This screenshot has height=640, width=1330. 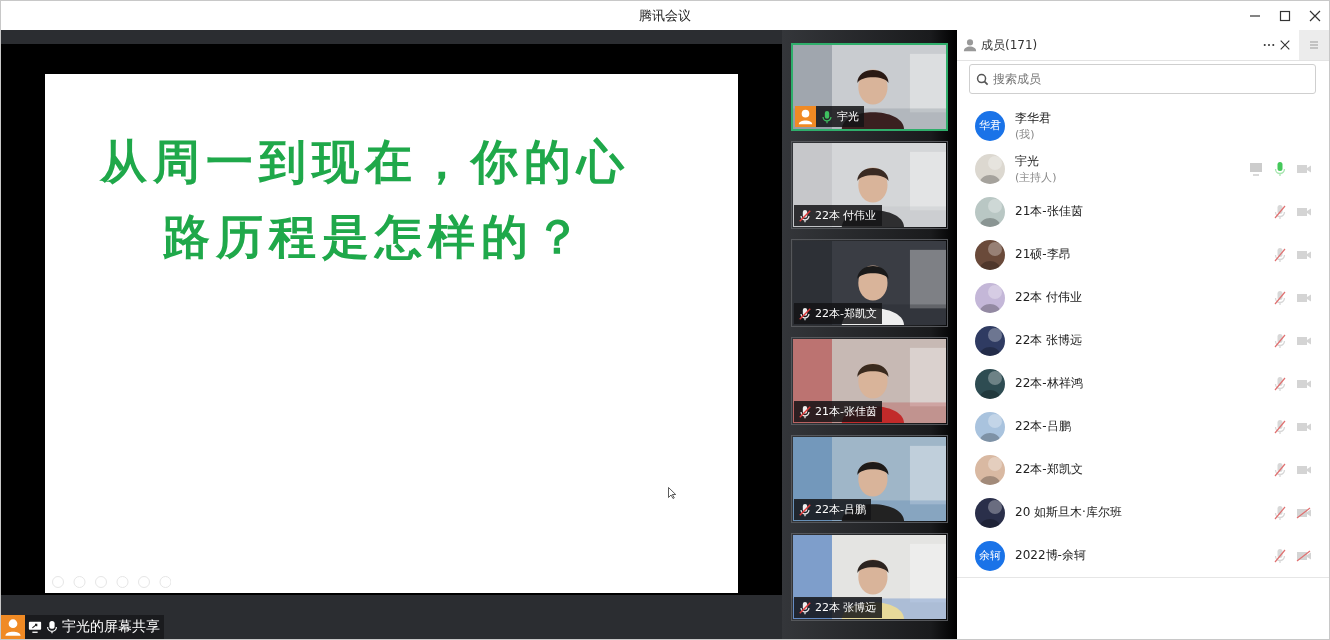 I want to click on member-role: (我), so click(x=1025, y=134).